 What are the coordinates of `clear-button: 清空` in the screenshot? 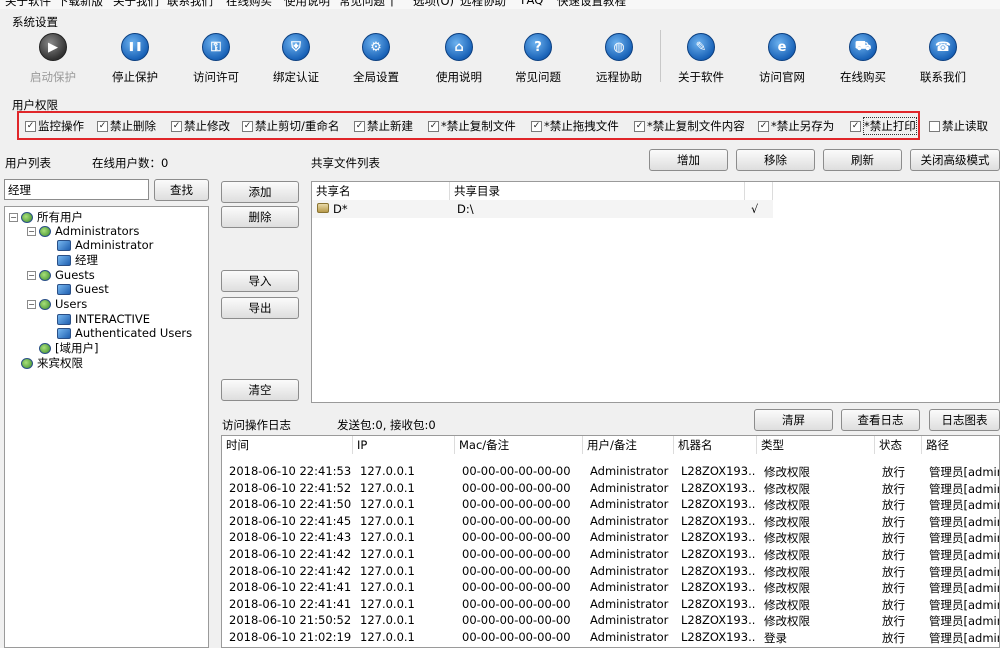 It's located at (260, 390).